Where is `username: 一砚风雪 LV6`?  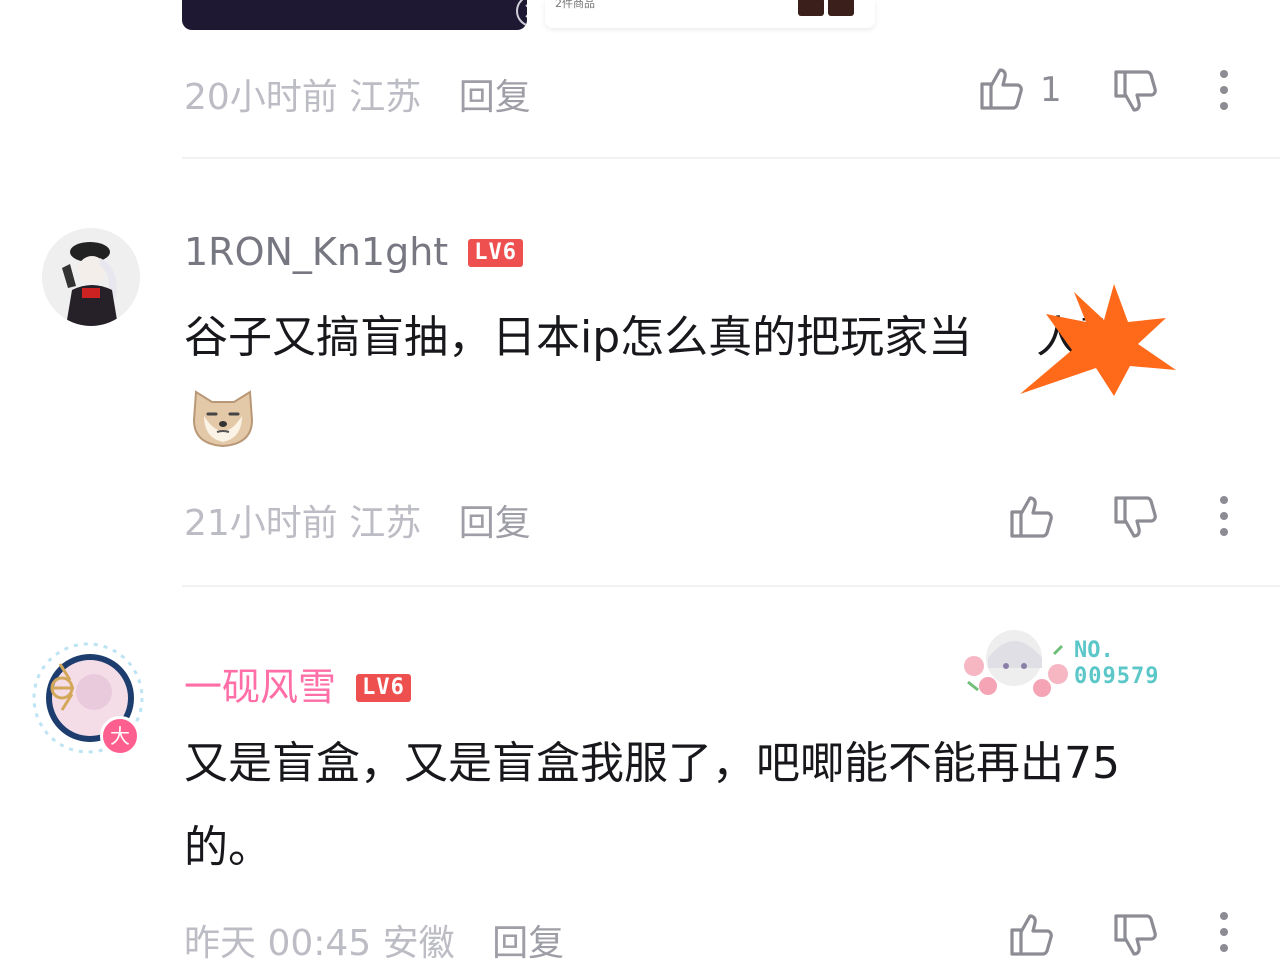 username: 一砚风雪 LV6 is located at coordinates (297, 683).